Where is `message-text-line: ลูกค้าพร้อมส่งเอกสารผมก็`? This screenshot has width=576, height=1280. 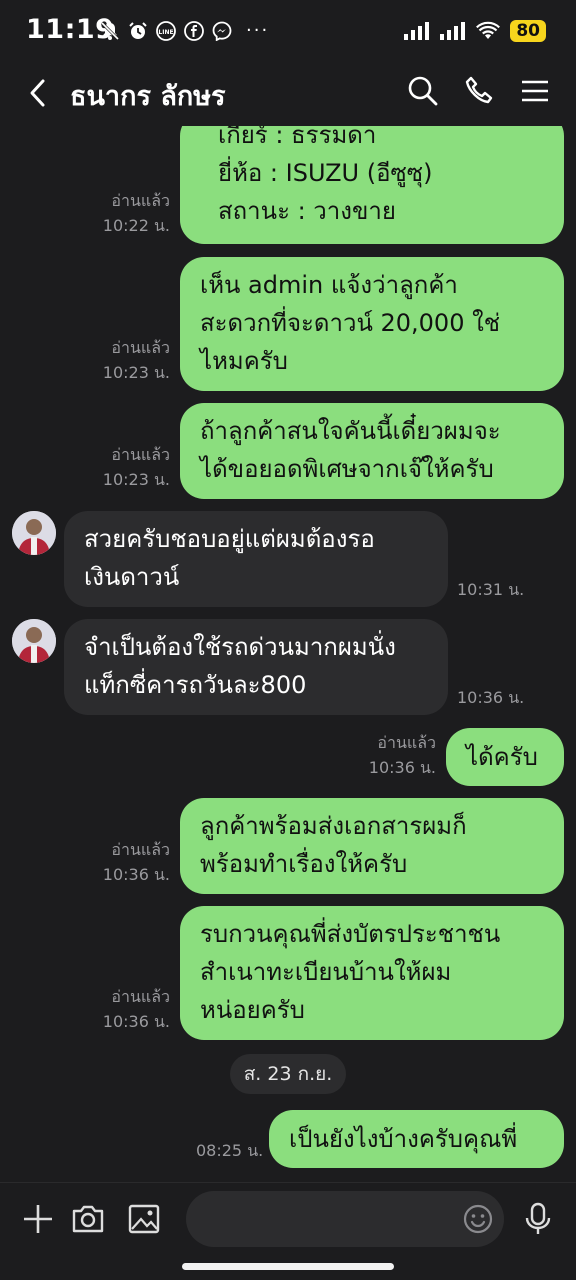
message-text-line: ลูกค้าพร้อมส่งเอกสารผมก็ is located at coordinates (333, 826).